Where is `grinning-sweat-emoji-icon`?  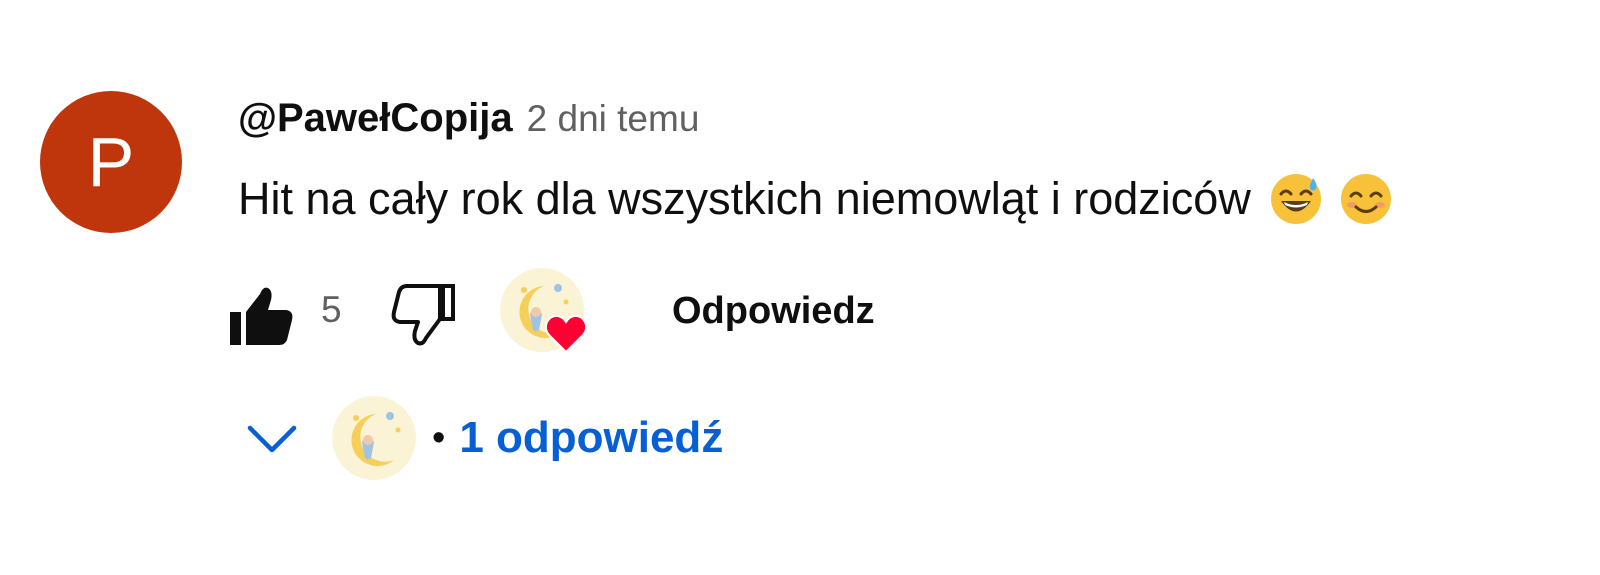 grinning-sweat-emoji-icon is located at coordinates (1295, 199).